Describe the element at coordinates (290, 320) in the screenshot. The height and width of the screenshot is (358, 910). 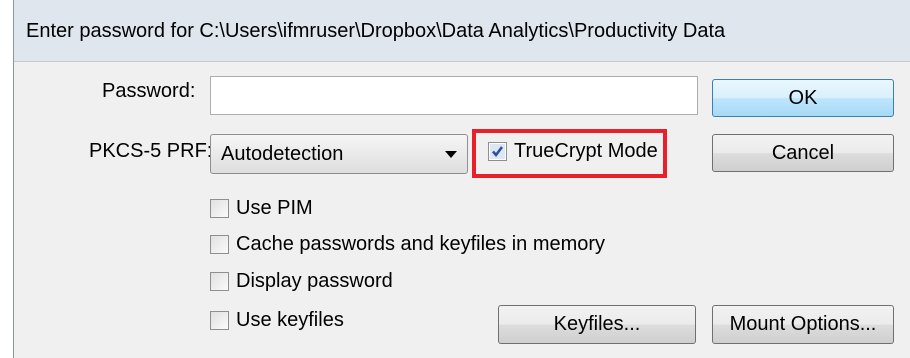
I see `use-keyfiles-label: Use keyfiles` at that location.